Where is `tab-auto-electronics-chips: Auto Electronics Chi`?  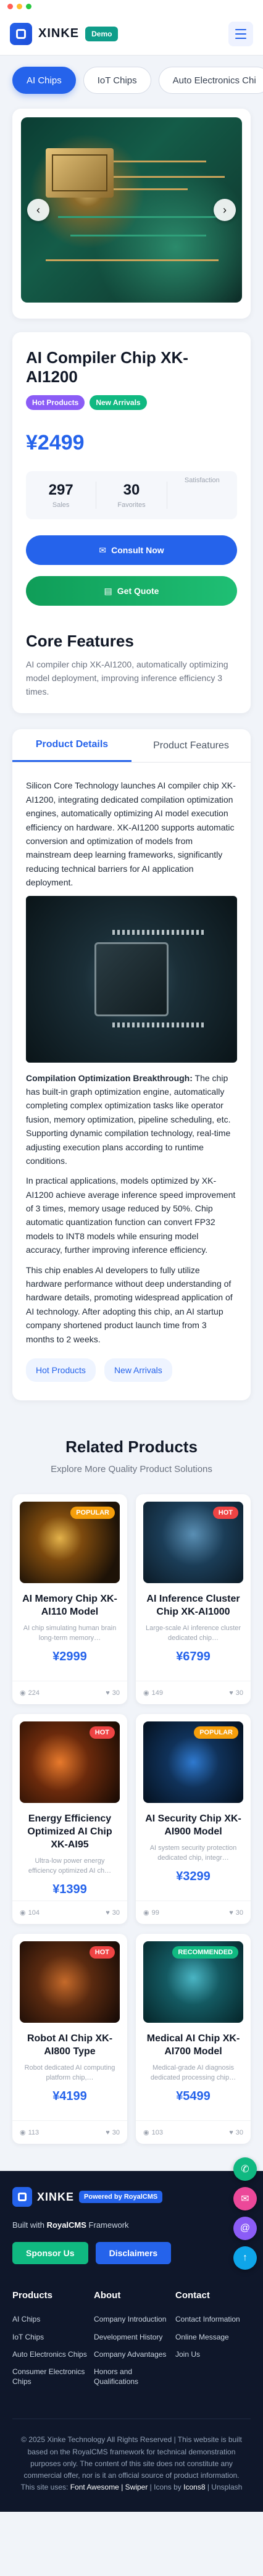 tab-auto-electronics-chips: Auto Electronics Chi is located at coordinates (211, 80).